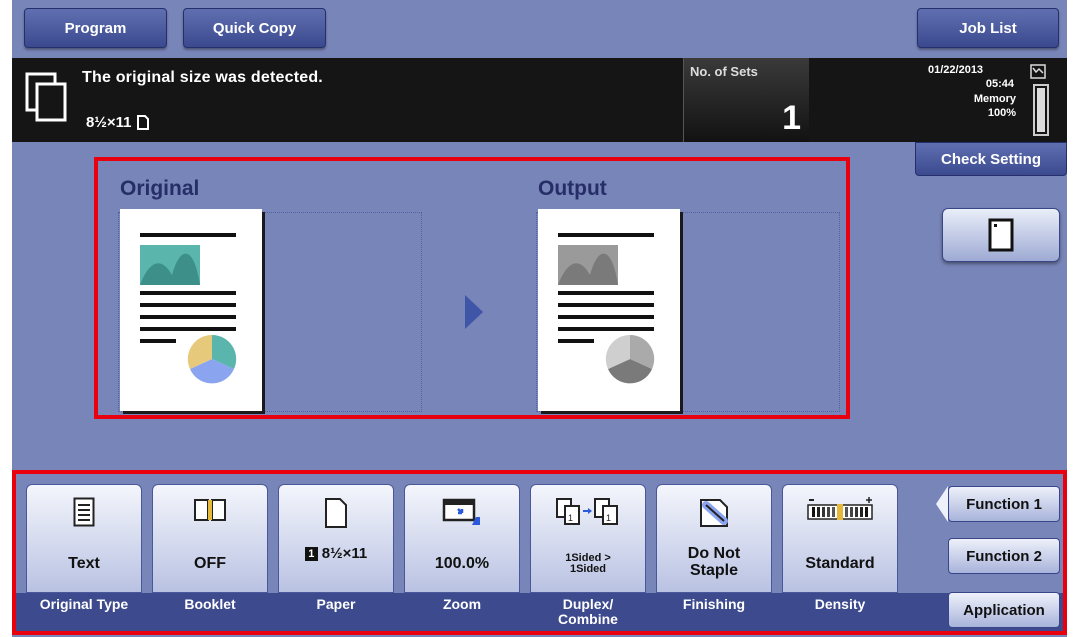 The width and height of the screenshot is (1079, 637). Describe the element at coordinates (714, 553) in the screenshot. I see `finishing-value-line1: Do Not` at that location.